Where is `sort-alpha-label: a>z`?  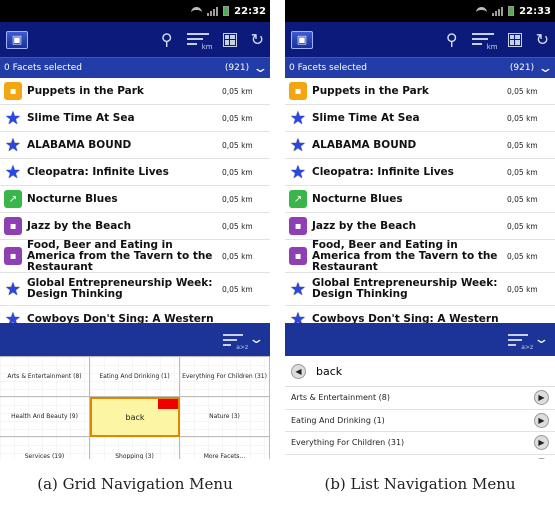
sort-alpha-label: a>z is located at coordinates (527, 347).